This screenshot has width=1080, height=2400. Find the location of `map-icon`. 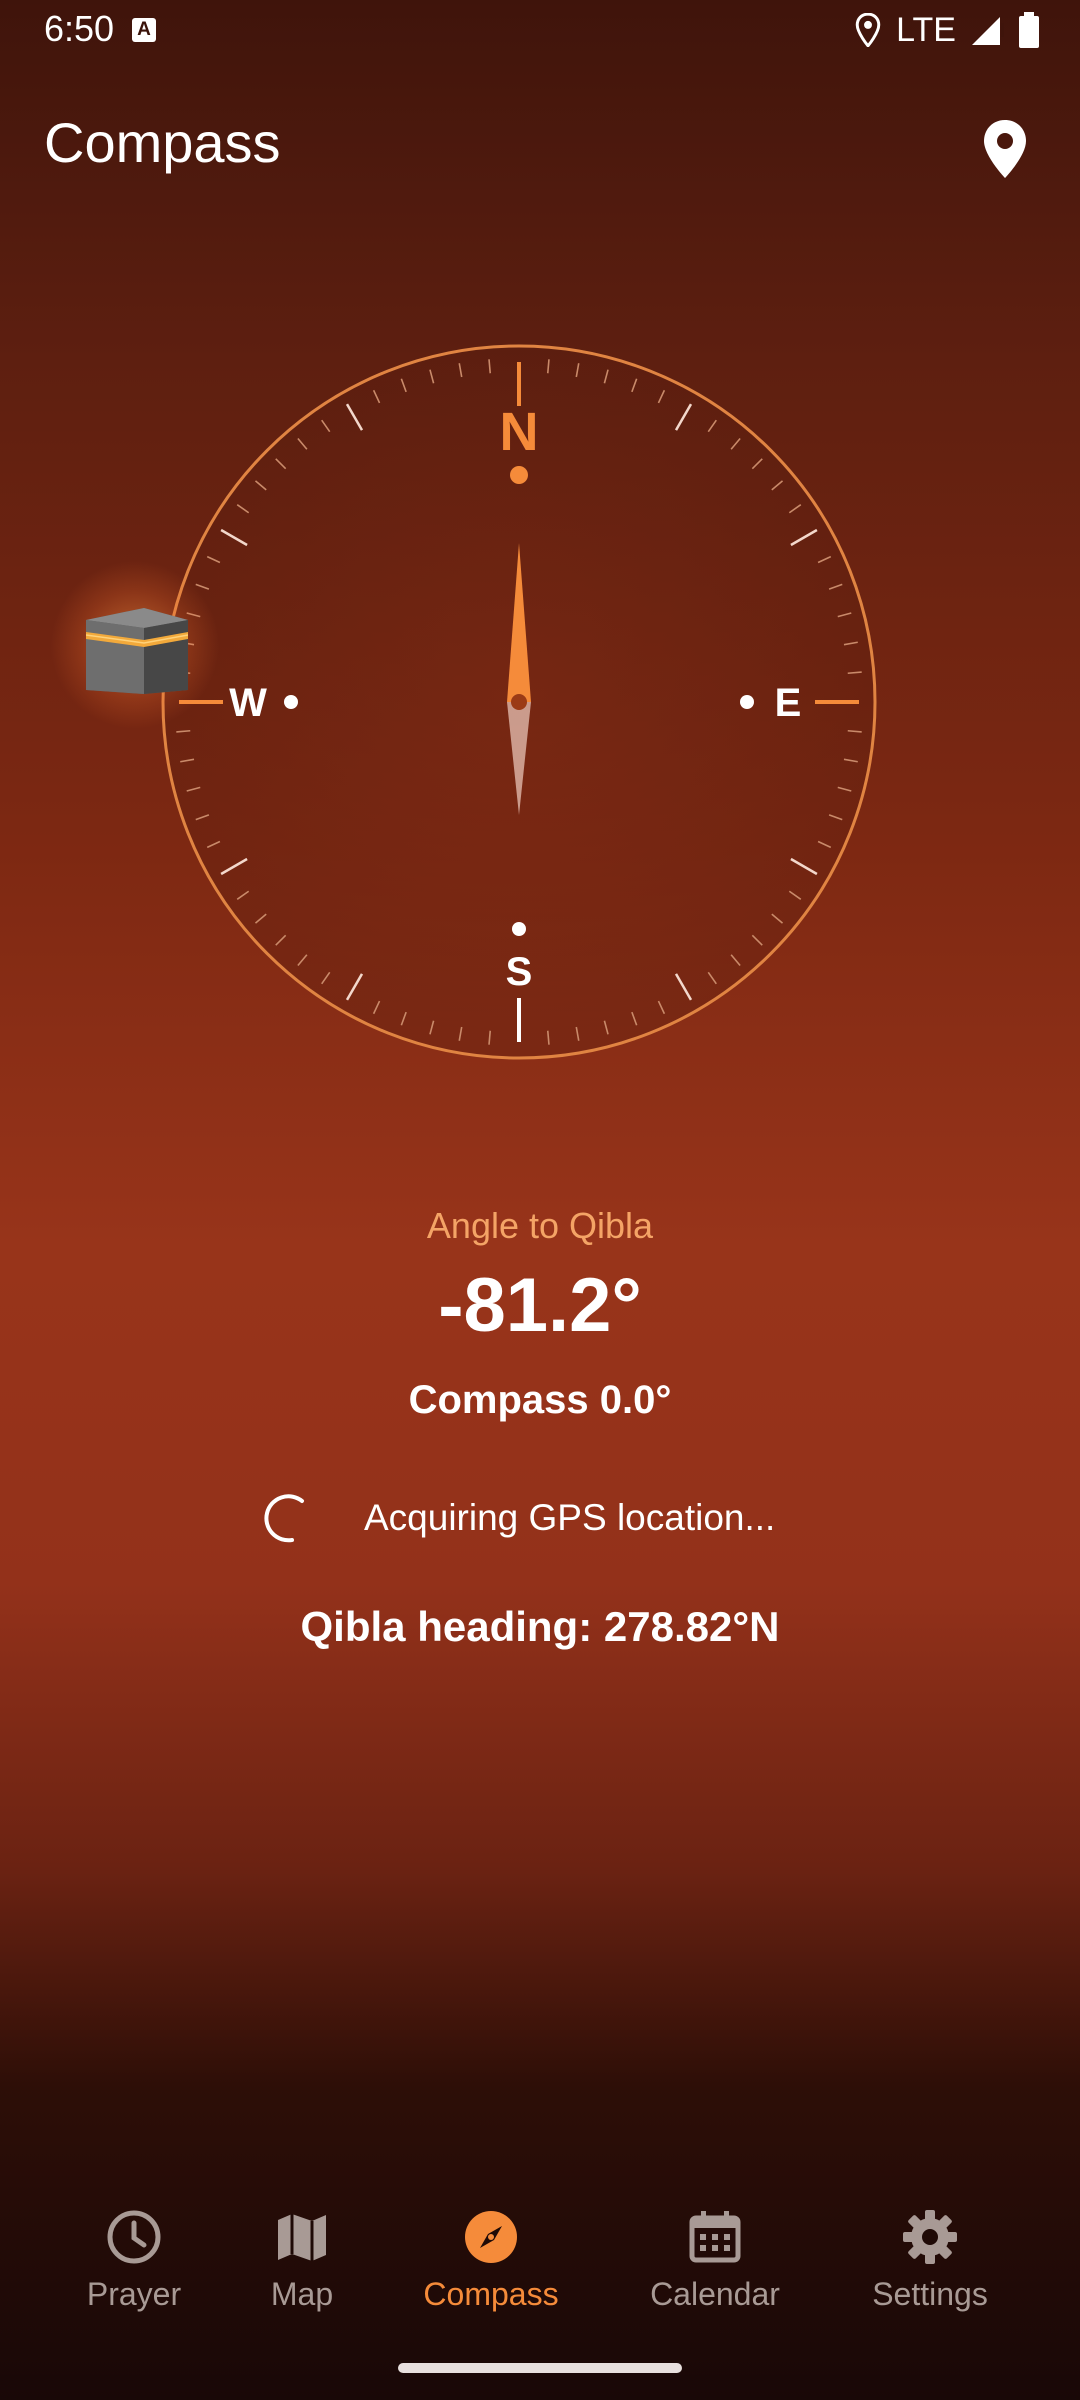

map-icon is located at coordinates (302, 2237).